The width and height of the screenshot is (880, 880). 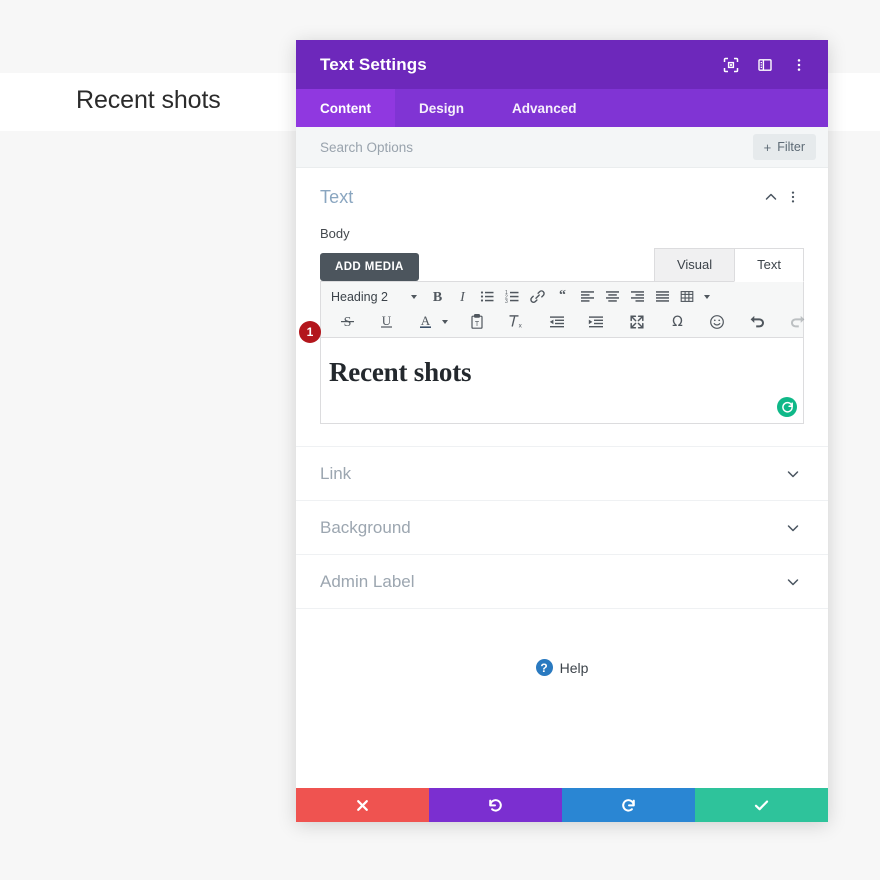 What do you see at coordinates (562, 653) in the screenshot?
I see `help-row: ? Help` at bounding box center [562, 653].